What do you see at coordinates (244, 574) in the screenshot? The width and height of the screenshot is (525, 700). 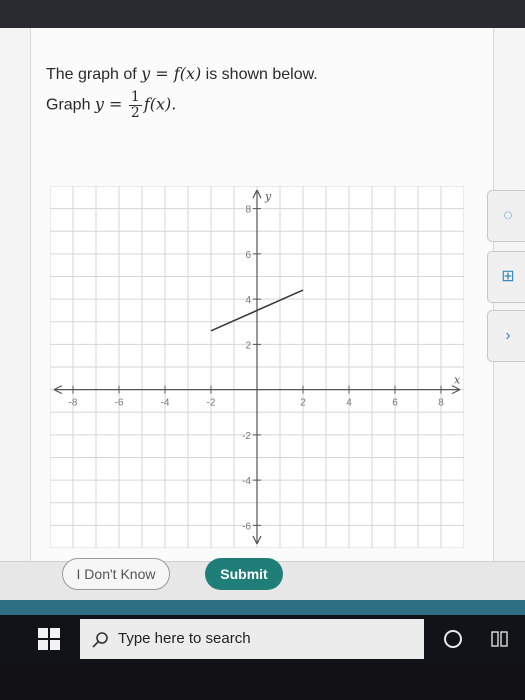 I see `submit-button: Submit` at bounding box center [244, 574].